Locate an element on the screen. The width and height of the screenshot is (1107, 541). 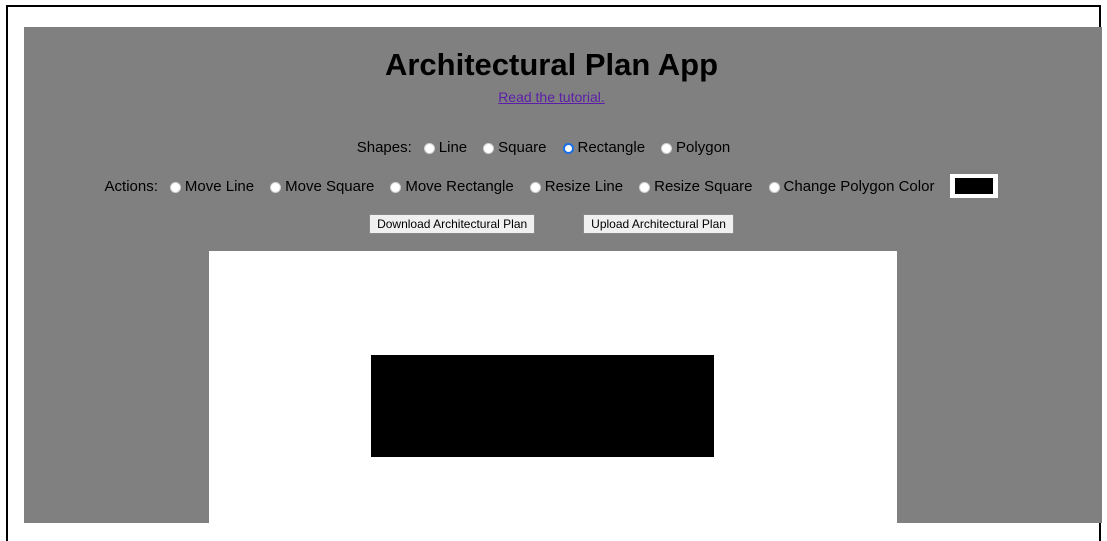
action-option-label: Move Square is located at coordinates (330, 186).